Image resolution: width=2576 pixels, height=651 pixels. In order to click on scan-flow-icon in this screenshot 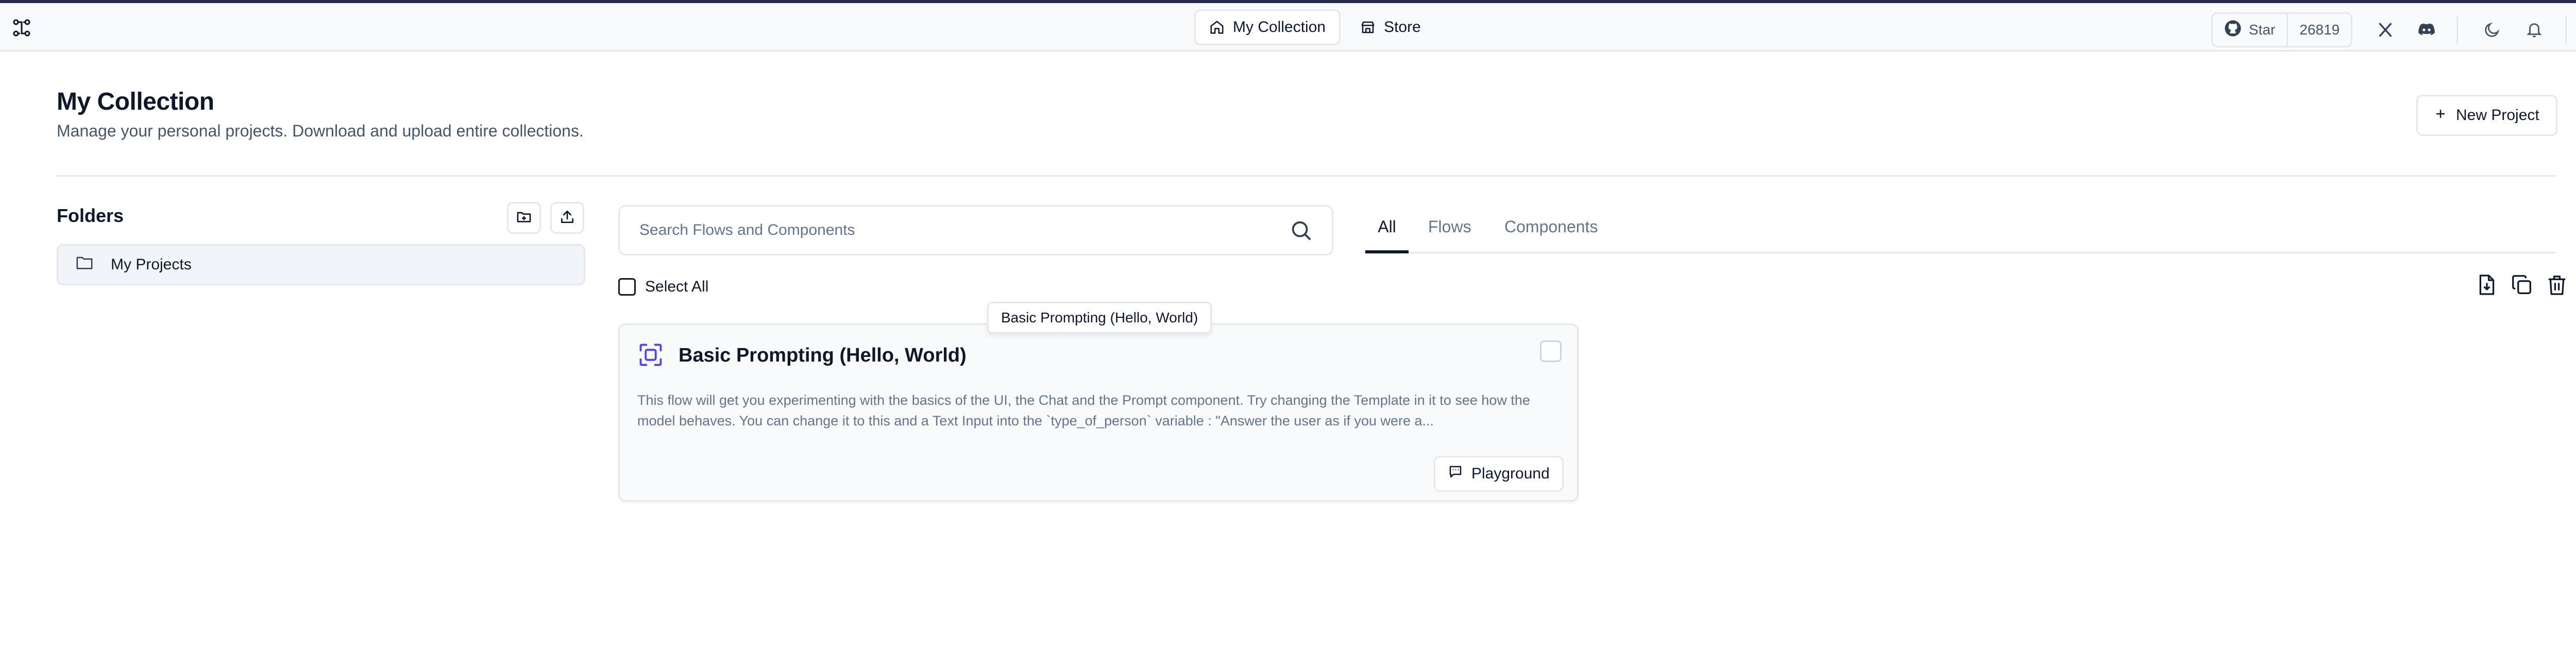, I will do `click(650, 354)`.